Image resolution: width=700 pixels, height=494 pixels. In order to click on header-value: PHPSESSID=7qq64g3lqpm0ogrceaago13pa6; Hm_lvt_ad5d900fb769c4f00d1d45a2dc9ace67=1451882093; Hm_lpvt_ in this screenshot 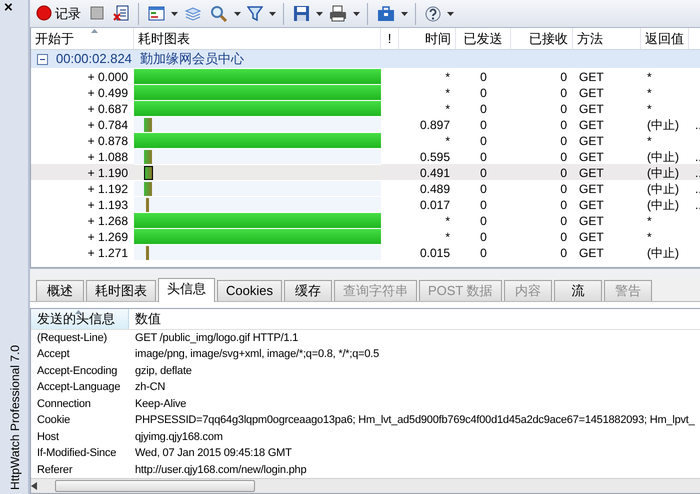, I will do `click(415, 420)`.